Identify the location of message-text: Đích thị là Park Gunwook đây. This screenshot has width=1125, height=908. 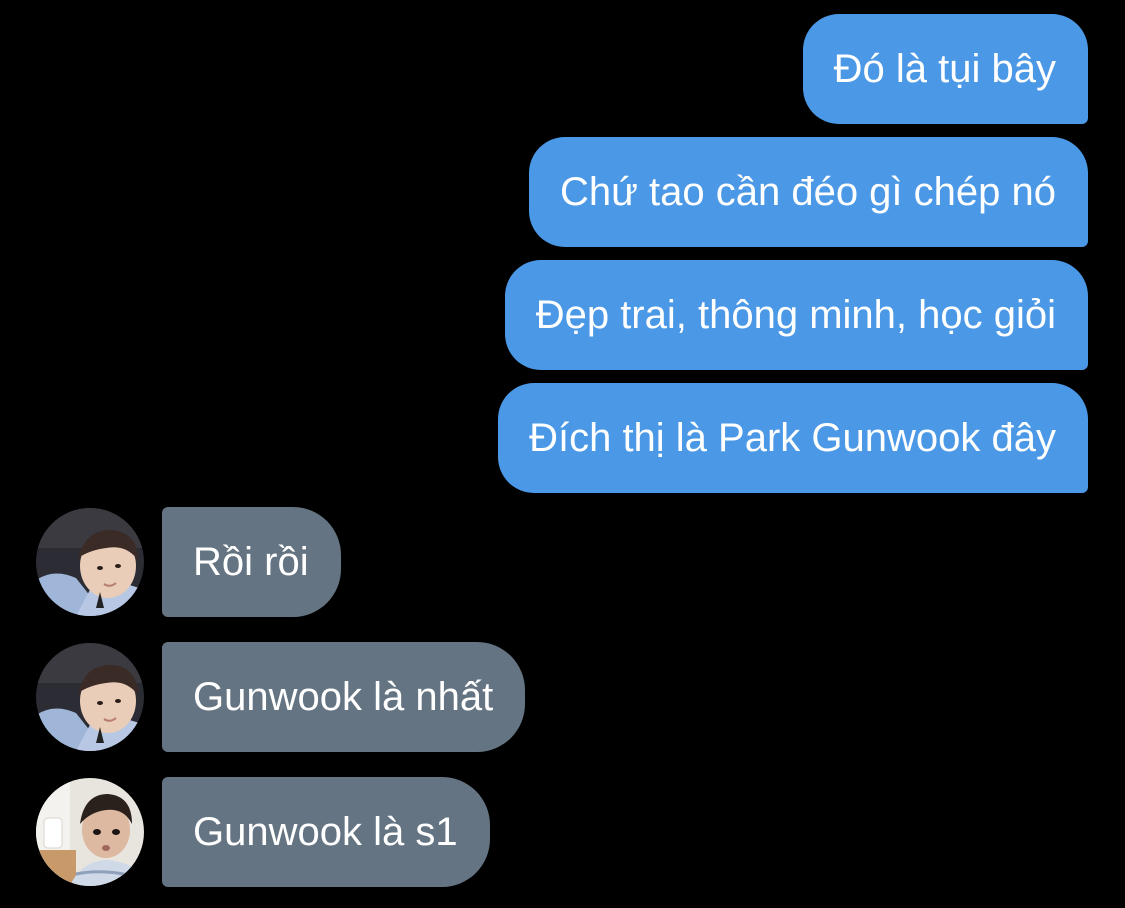
(792, 438).